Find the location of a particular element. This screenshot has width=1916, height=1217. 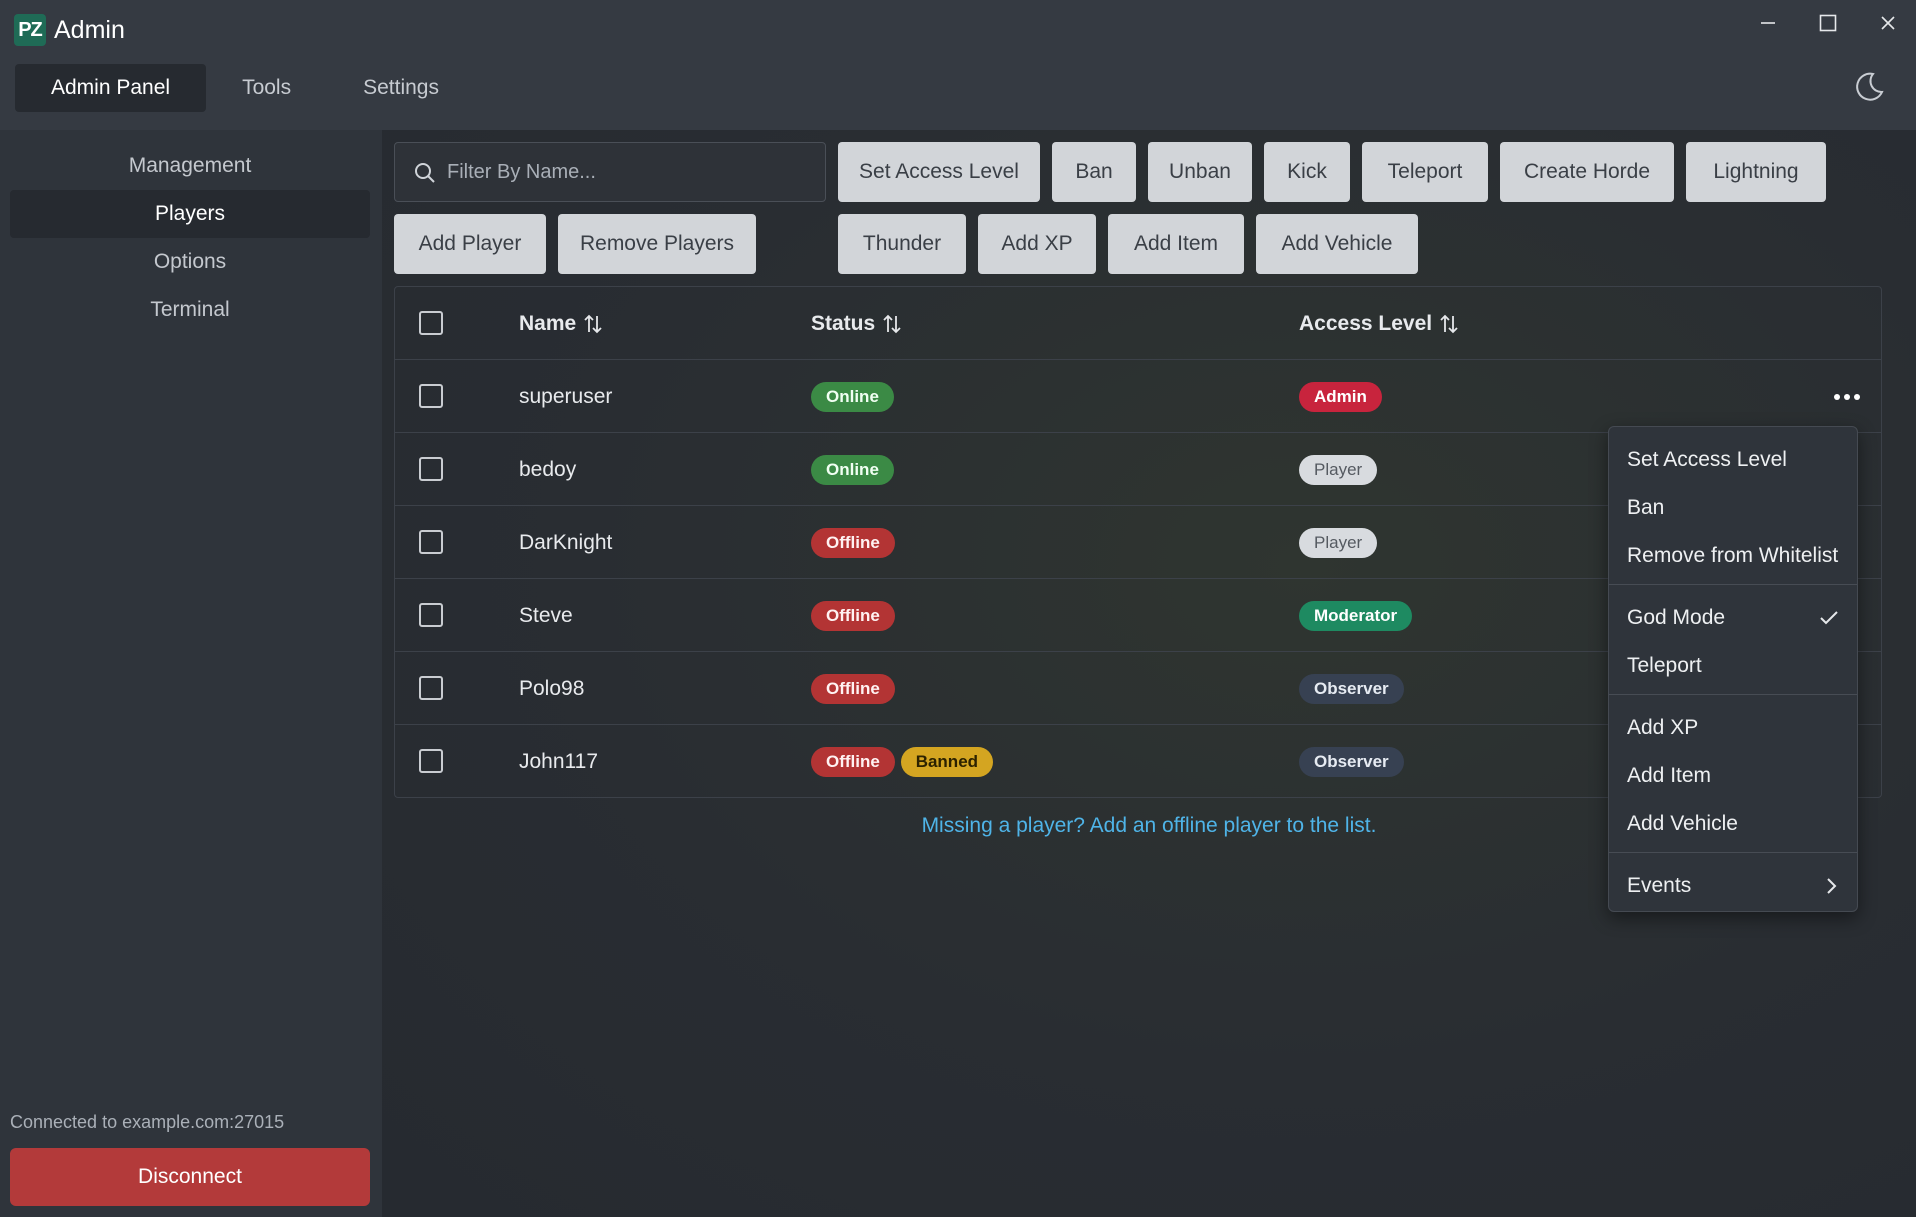

unban-button: Unban is located at coordinates (1200, 172).